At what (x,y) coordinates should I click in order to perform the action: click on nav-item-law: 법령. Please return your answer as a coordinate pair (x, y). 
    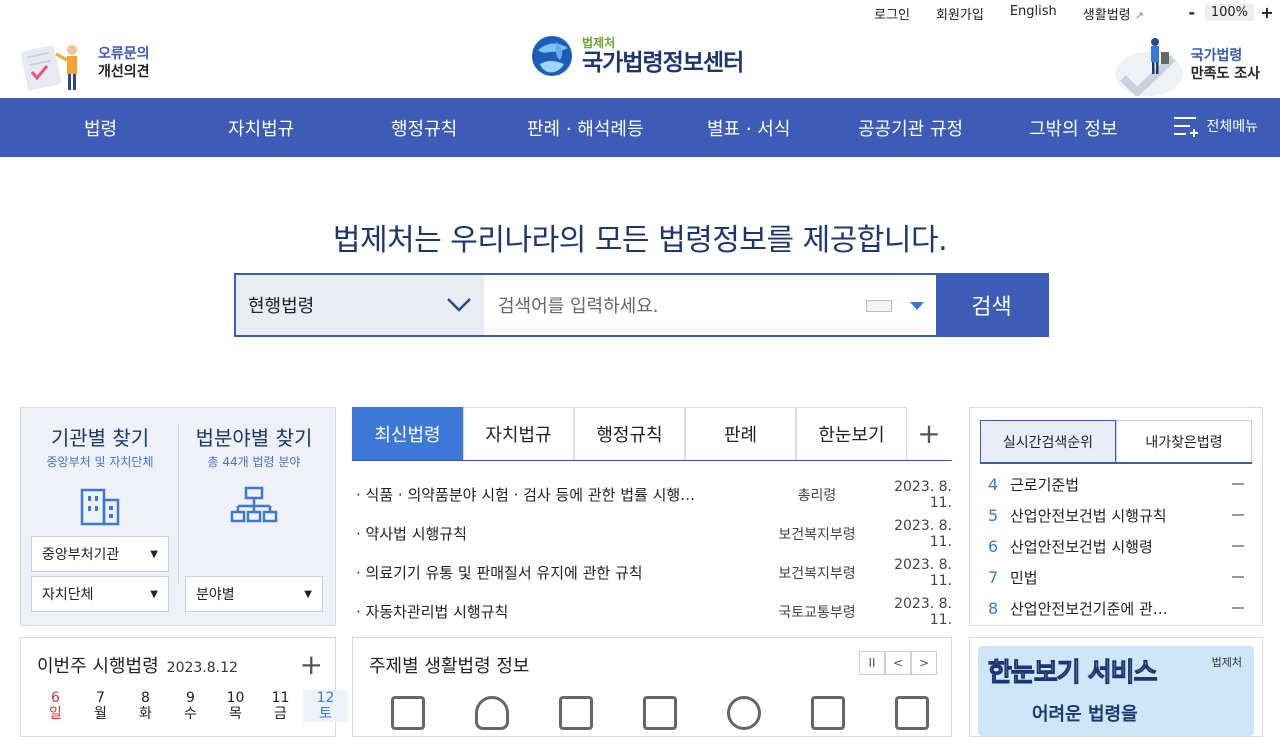
    Looking at the image, I should click on (100, 128).